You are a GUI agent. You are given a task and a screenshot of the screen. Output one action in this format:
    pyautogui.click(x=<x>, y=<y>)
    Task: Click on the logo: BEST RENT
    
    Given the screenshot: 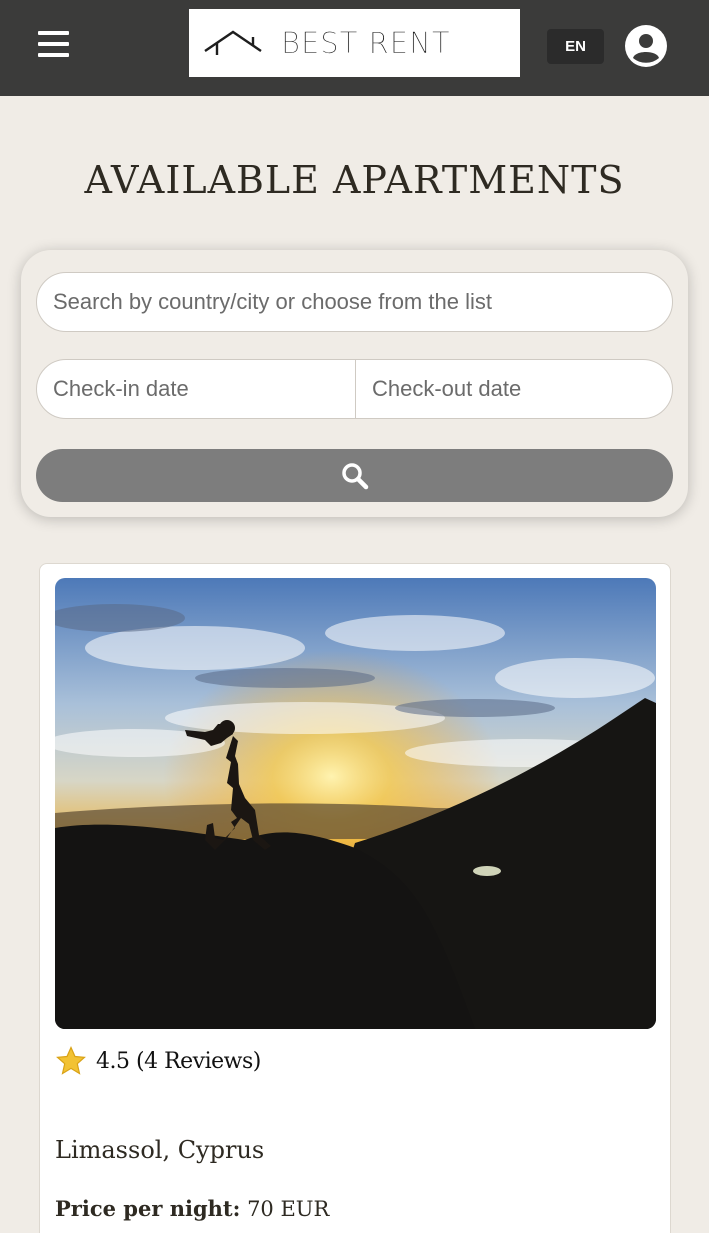 What is the action you would take?
    pyautogui.click(x=354, y=43)
    